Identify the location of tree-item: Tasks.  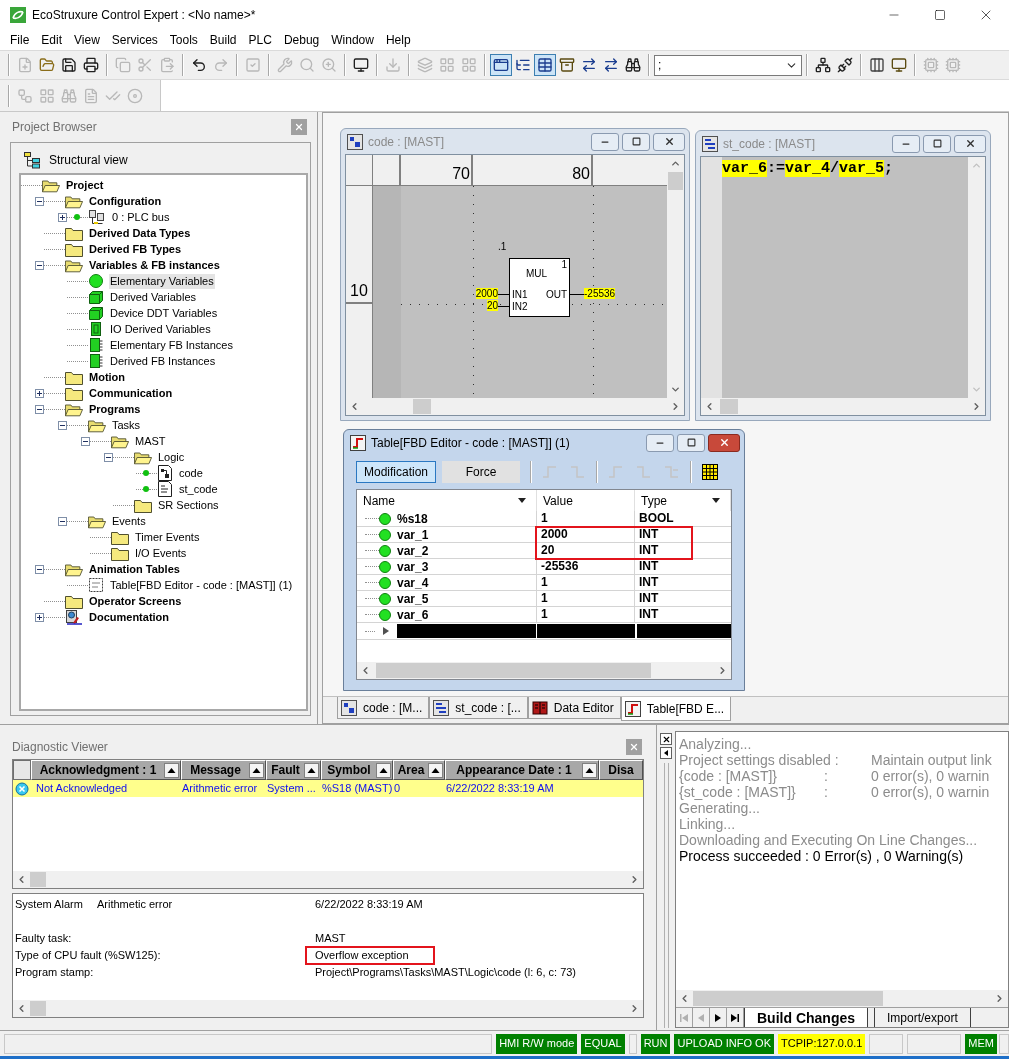
(126, 425).